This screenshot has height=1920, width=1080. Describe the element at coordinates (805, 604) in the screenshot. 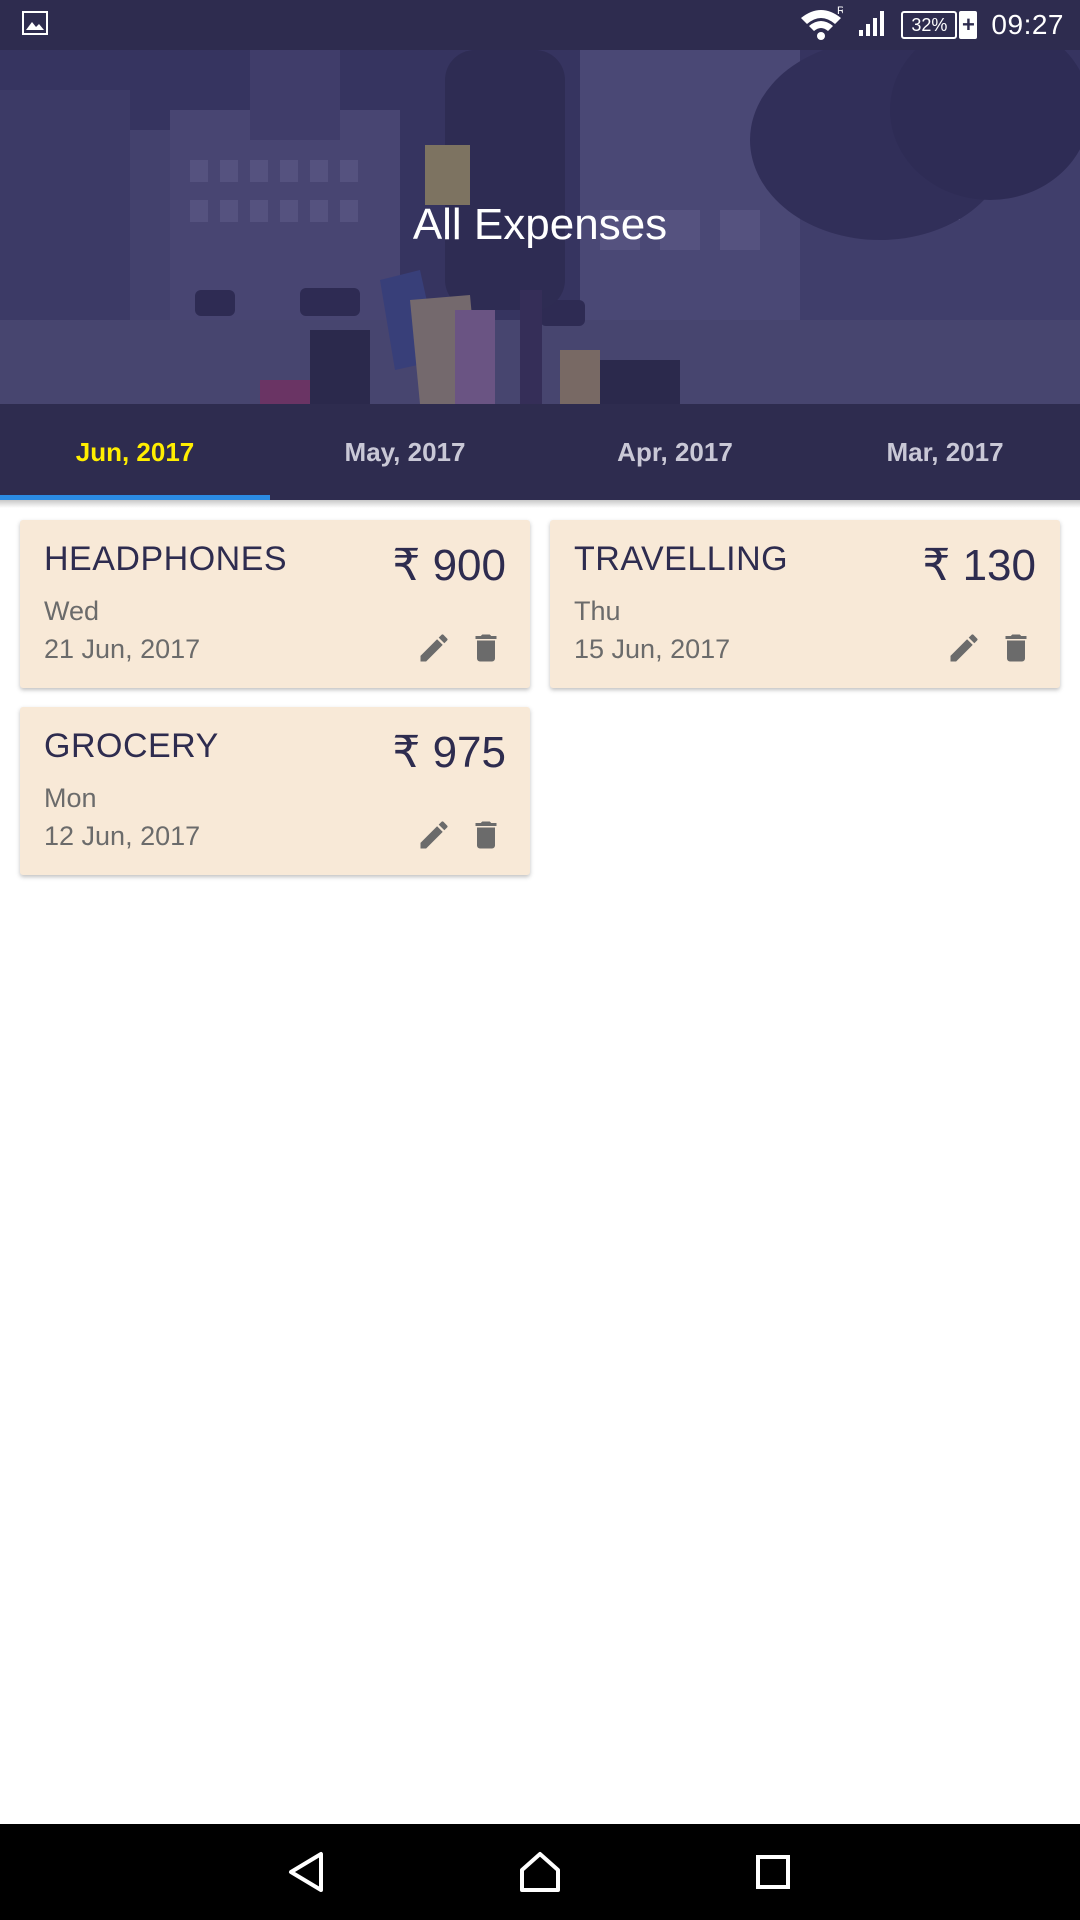

I see `expense-card: TRAVELLING ₹ 130 Thu 15 Jun, 2017` at that location.